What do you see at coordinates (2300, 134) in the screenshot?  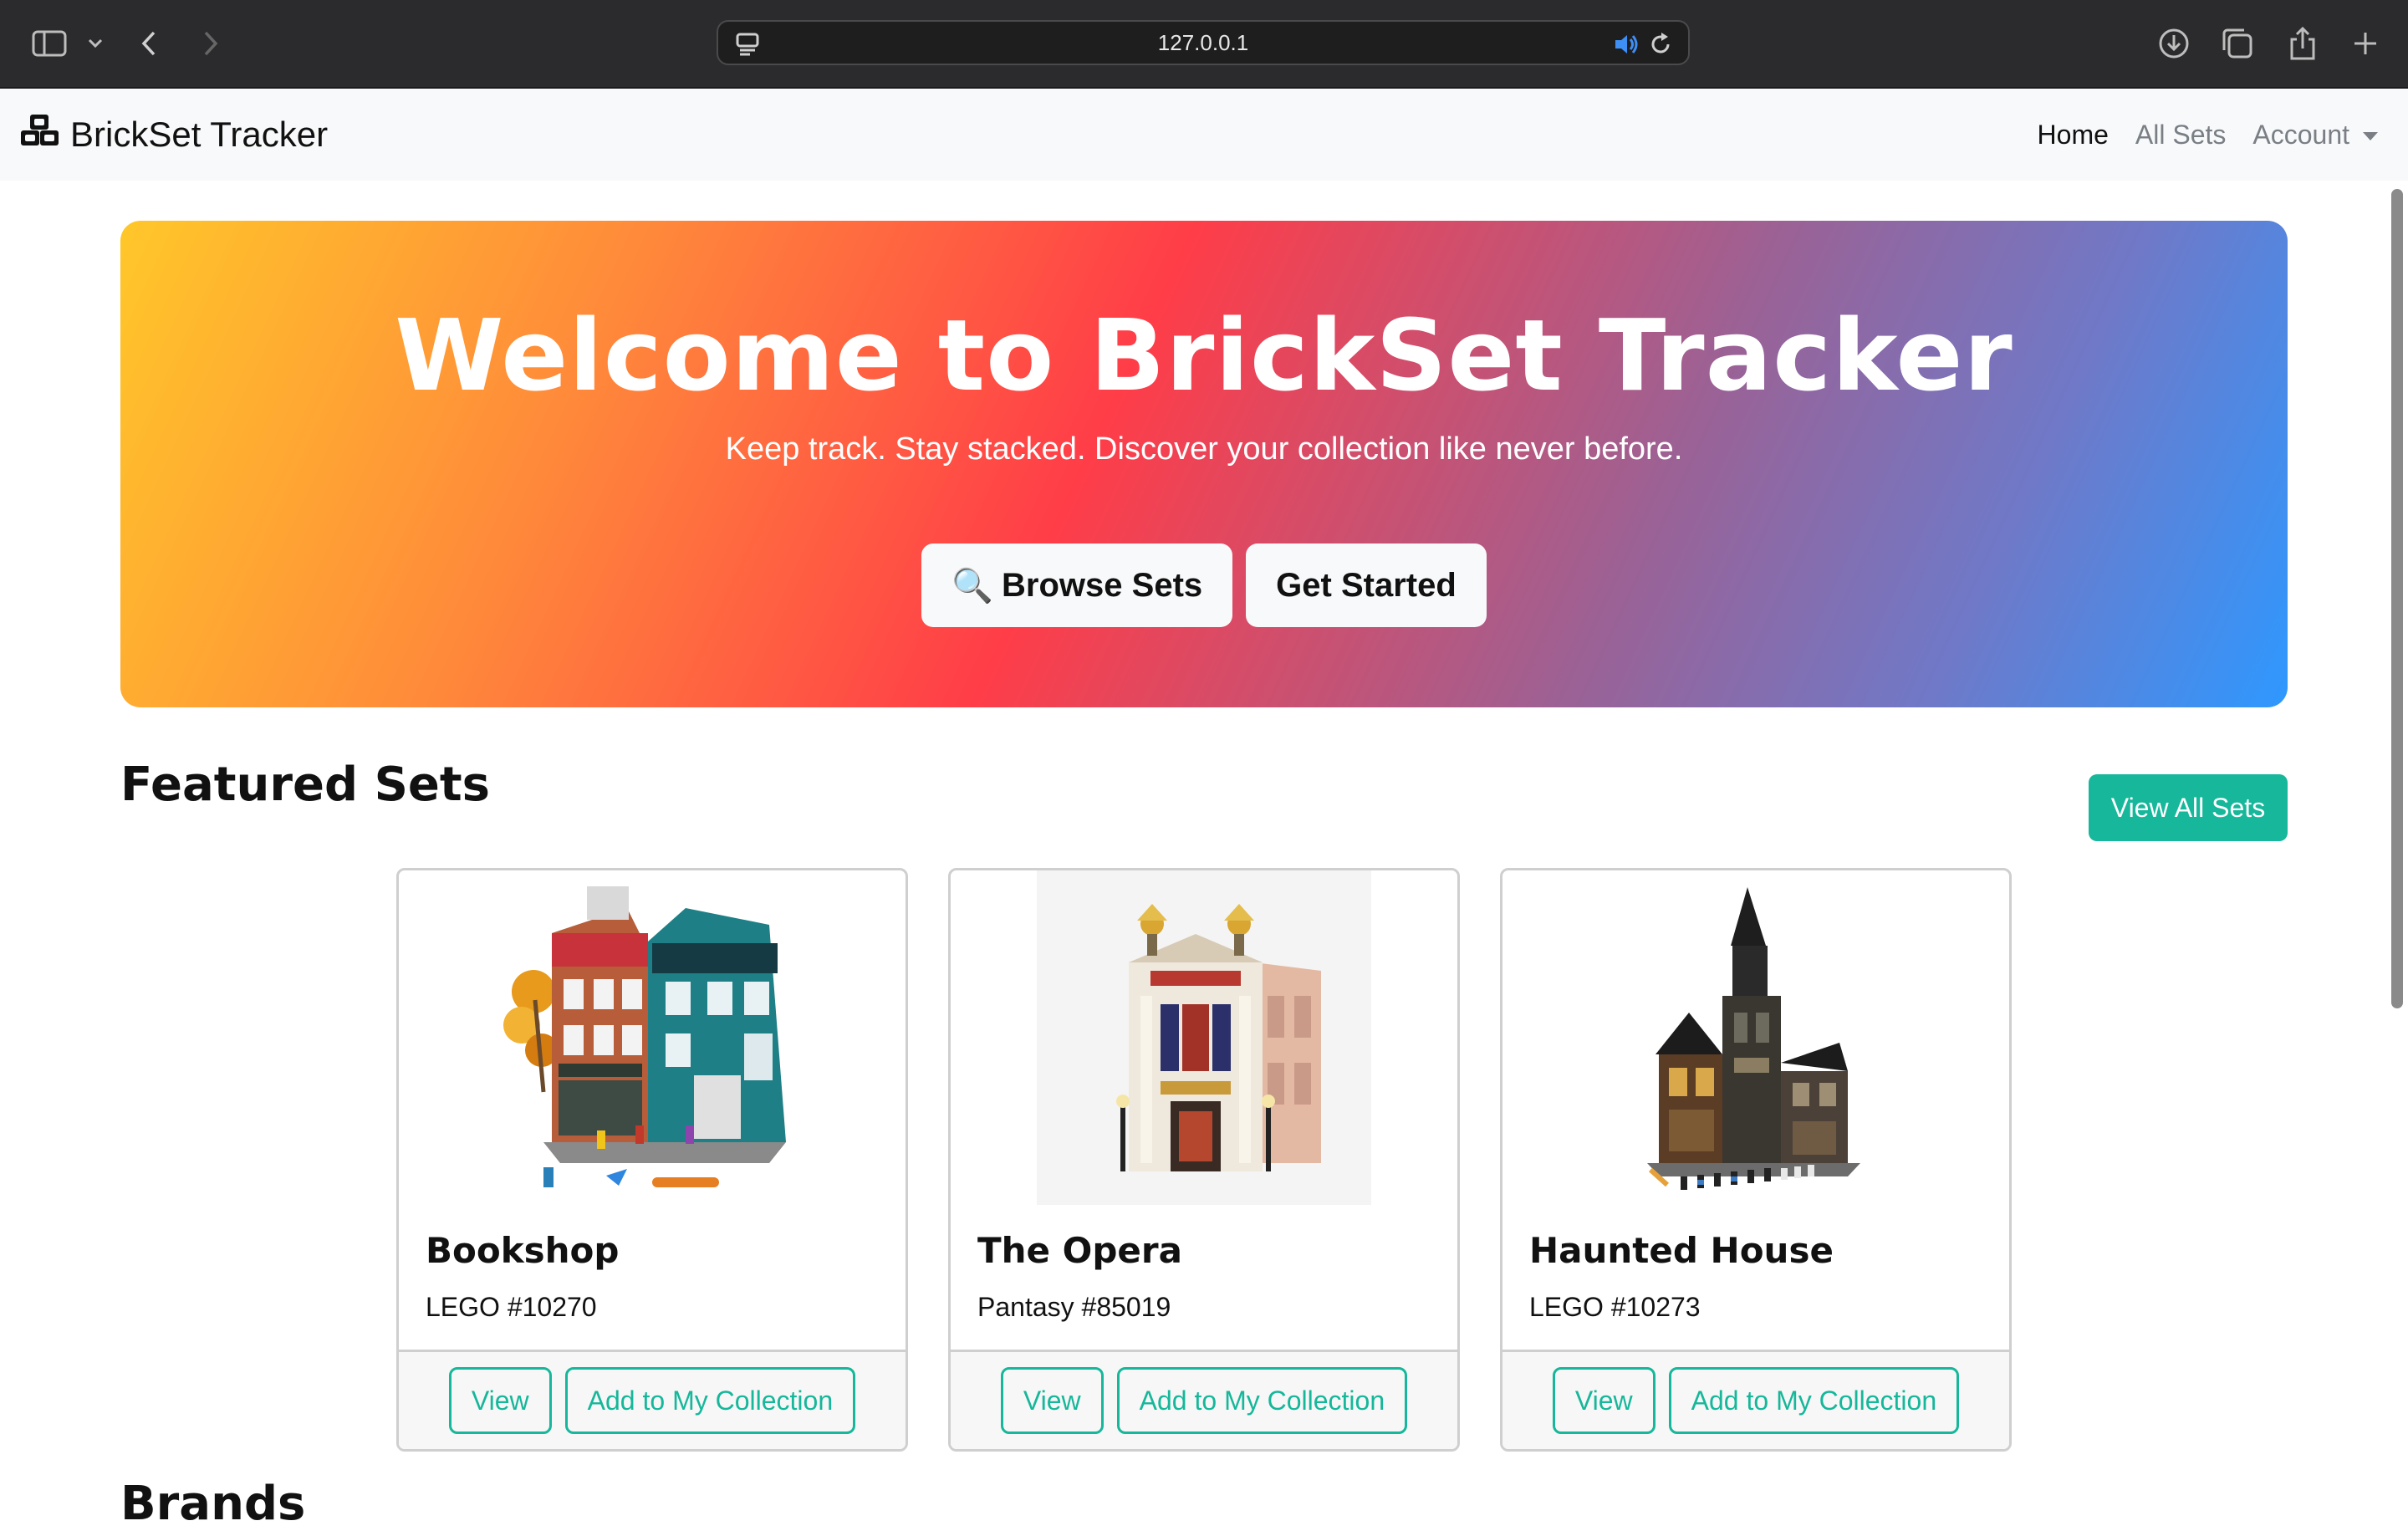 I see `nav-account-label: Account` at bounding box center [2300, 134].